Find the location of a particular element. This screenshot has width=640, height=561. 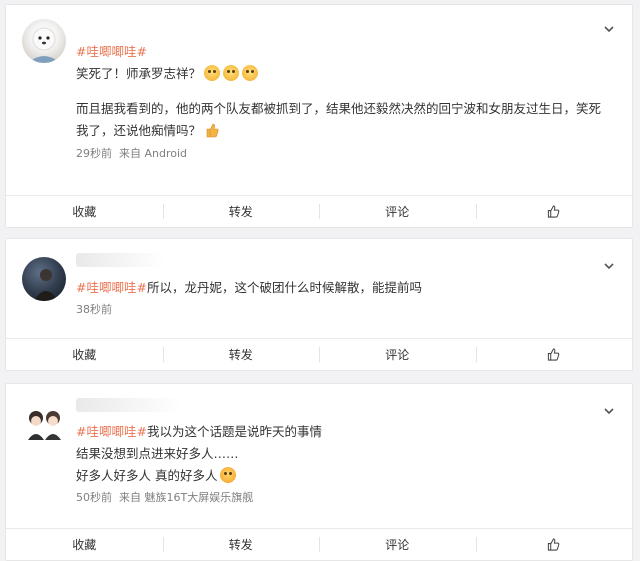

post-time: 38秒前 is located at coordinates (94, 309).